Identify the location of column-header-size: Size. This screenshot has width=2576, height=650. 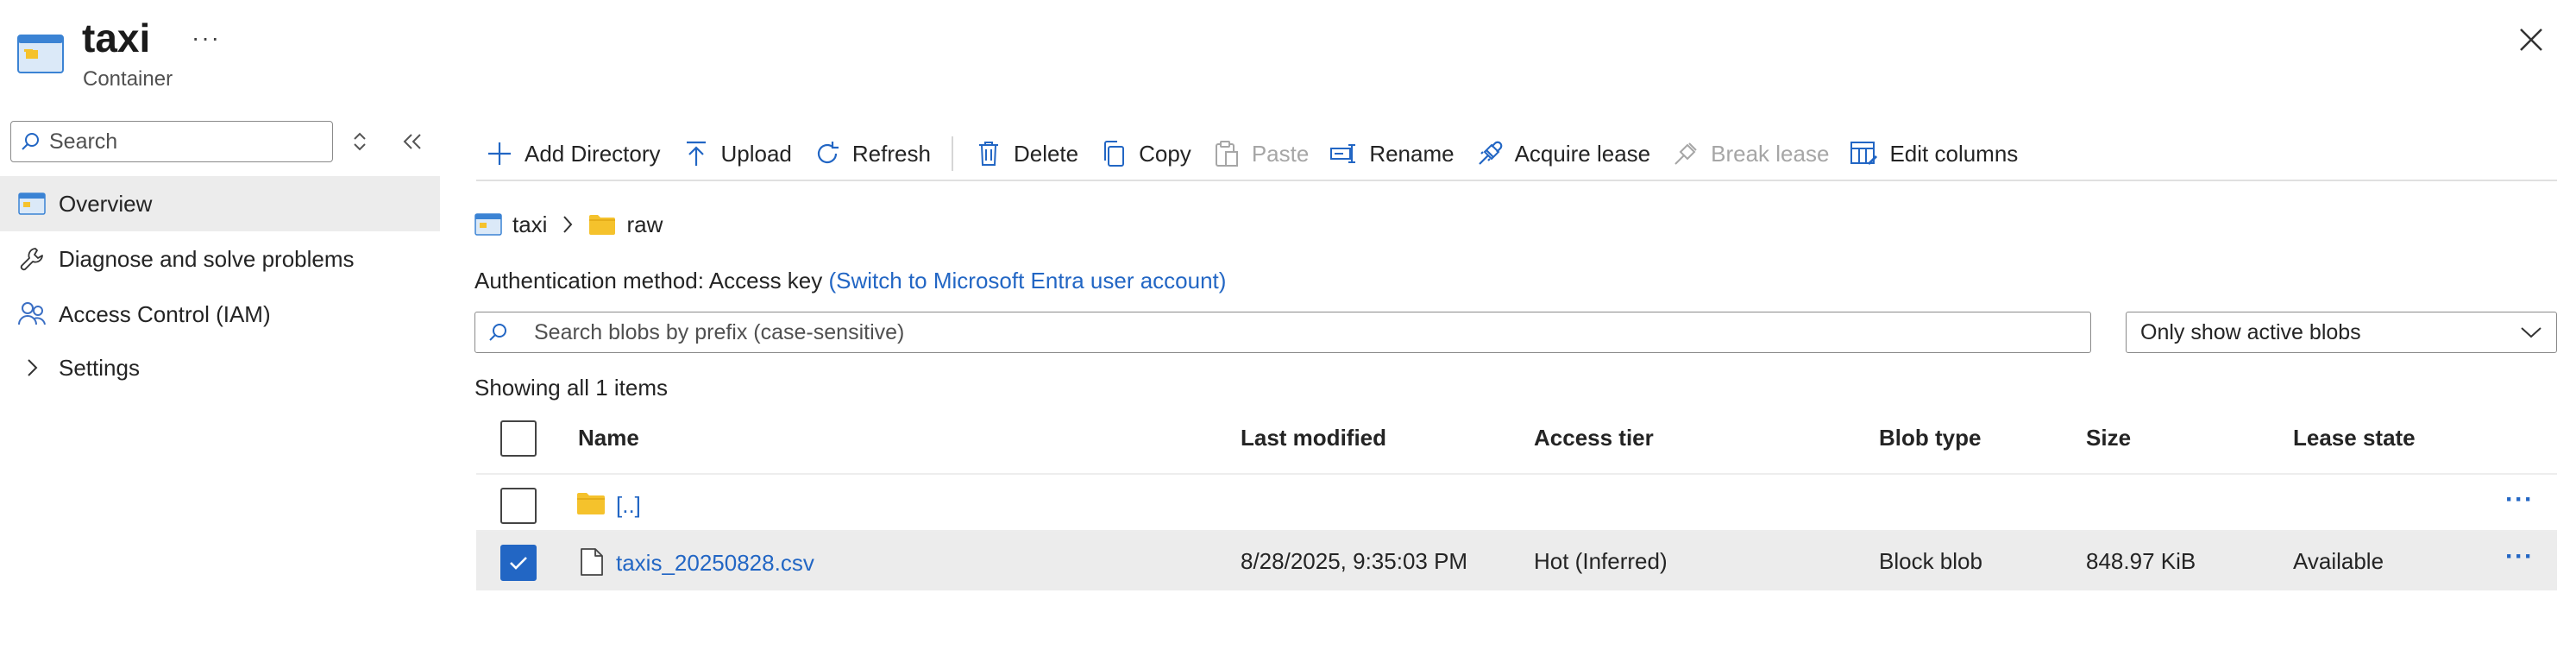
(2108, 438).